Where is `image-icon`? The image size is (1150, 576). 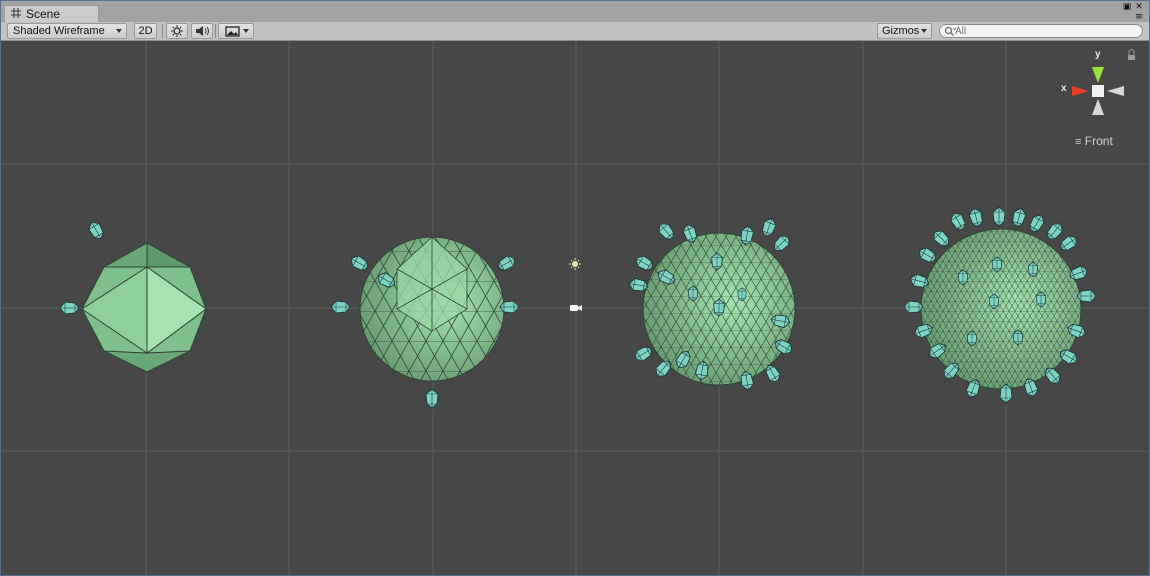
image-icon is located at coordinates (232, 31).